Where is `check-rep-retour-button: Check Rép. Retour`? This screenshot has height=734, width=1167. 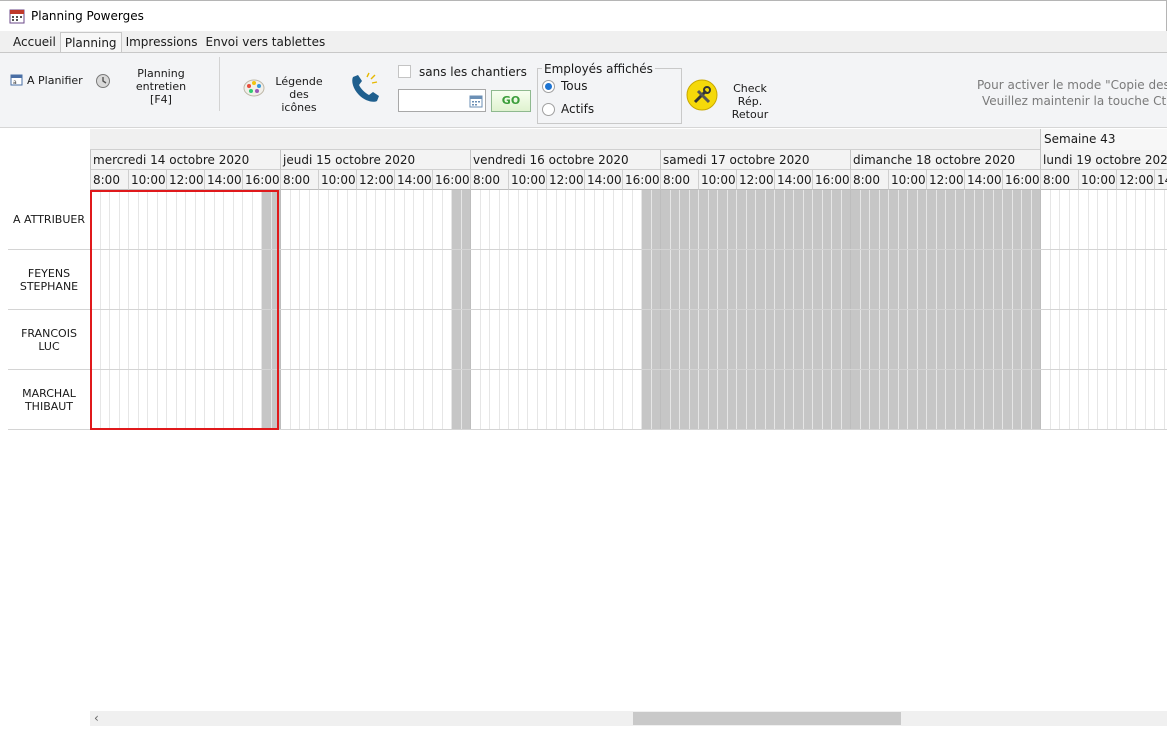
check-rep-retour-button: Check Rép. Retour is located at coordinates (736, 100).